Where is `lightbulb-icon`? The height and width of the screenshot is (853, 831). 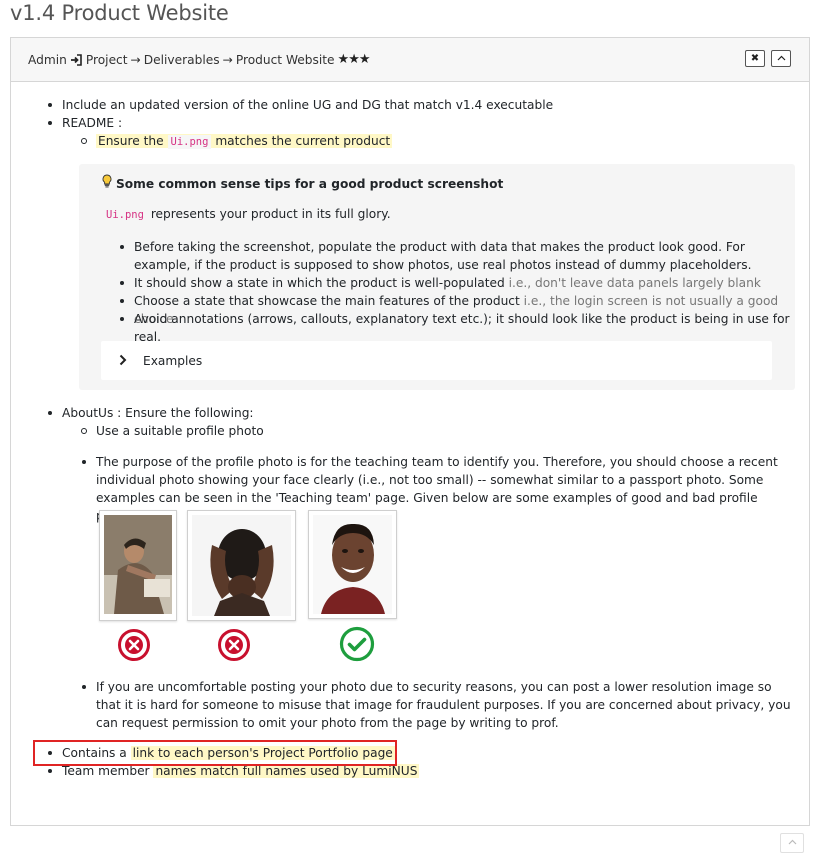
lightbulb-icon is located at coordinates (107, 183).